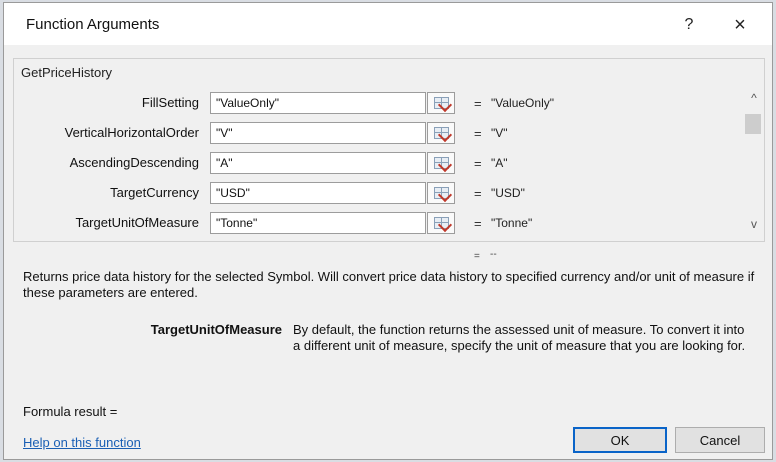 The height and width of the screenshot is (462, 776). Describe the element at coordinates (493, 254) in the screenshot. I see `function-result: --` at that location.